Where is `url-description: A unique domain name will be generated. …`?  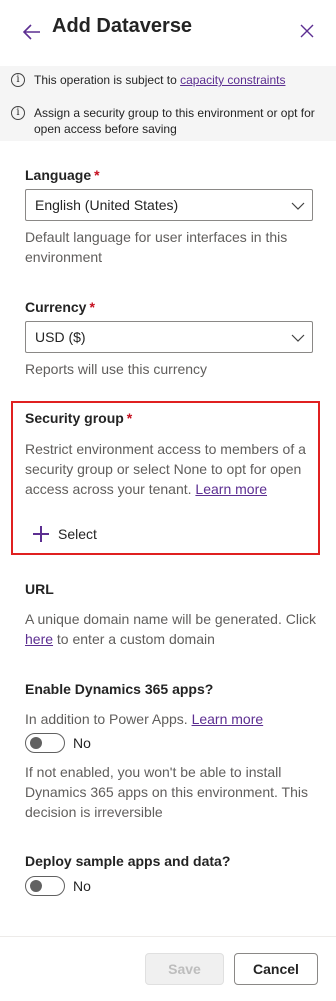
url-description: A unique domain name will be generated. … is located at coordinates (171, 629).